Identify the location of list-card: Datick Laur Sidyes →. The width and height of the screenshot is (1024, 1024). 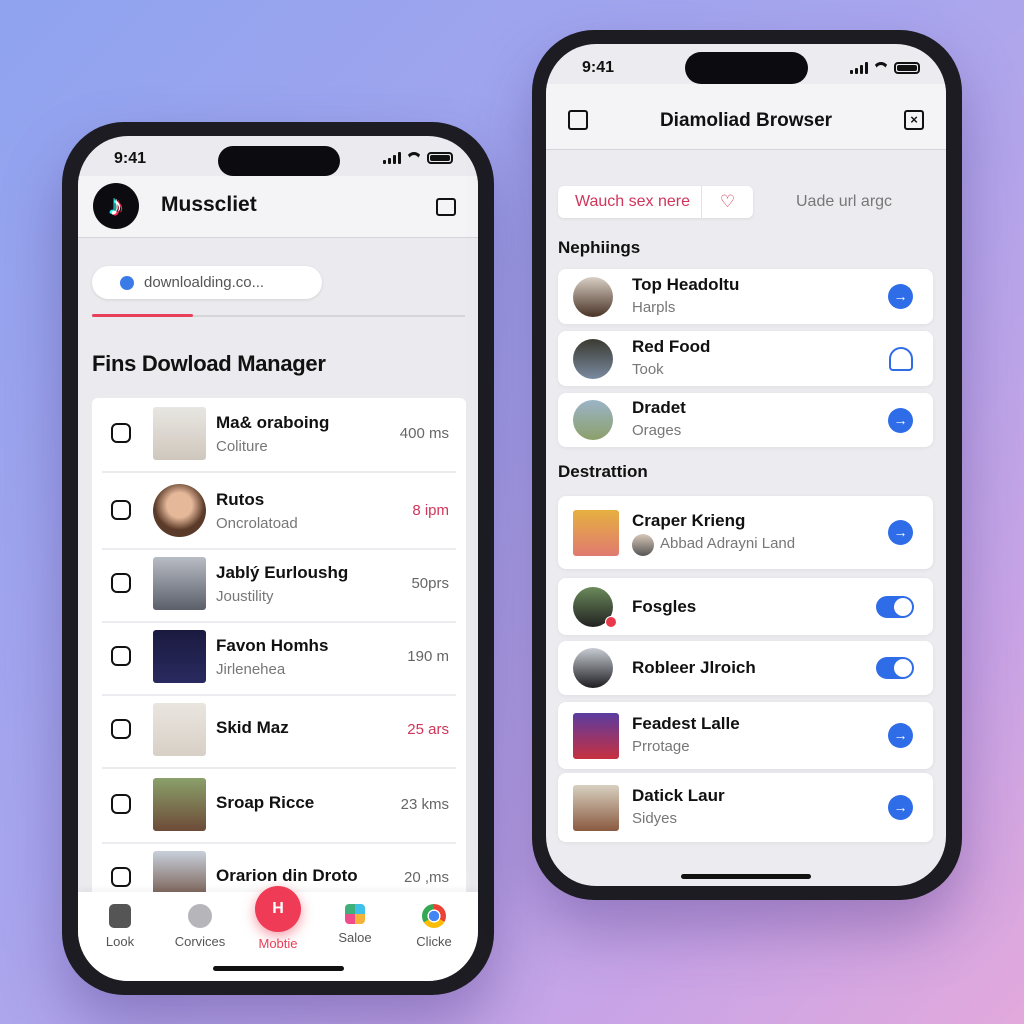
(745, 807).